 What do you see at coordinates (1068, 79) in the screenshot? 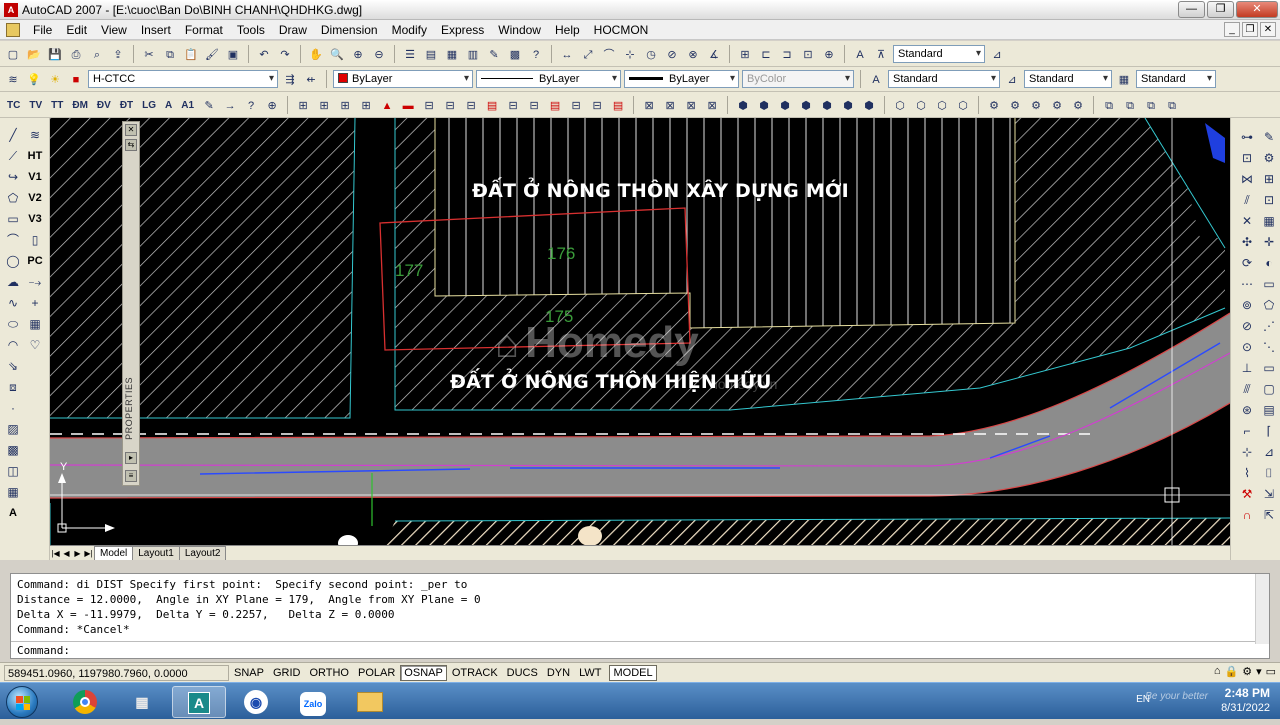
I see `table-style-combo: Standard` at bounding box center [1068, 79].